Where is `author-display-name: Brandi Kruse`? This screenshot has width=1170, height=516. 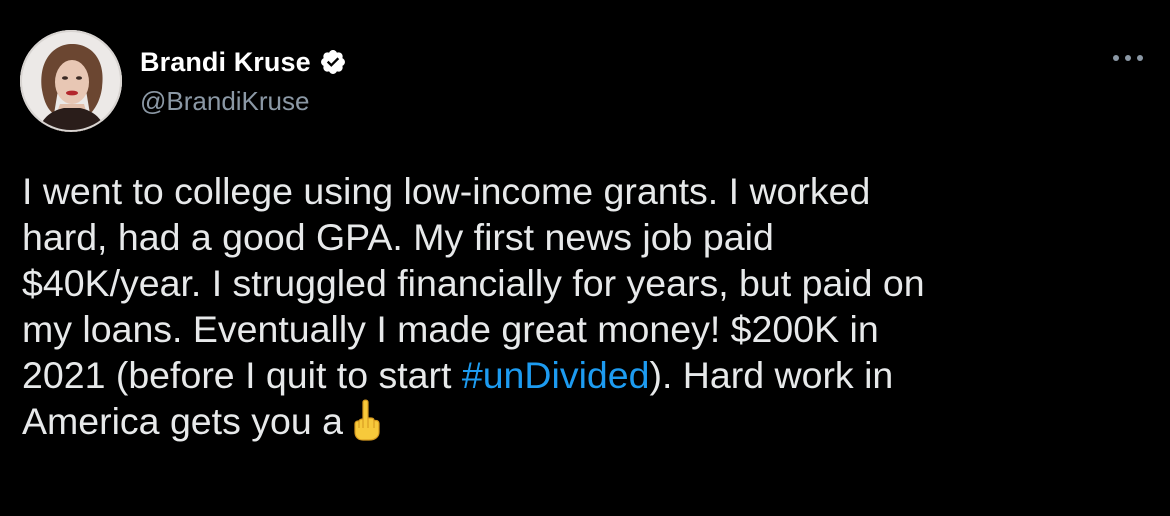 author-display-name: Brandi Kruse is located at coordinates (225, 62).